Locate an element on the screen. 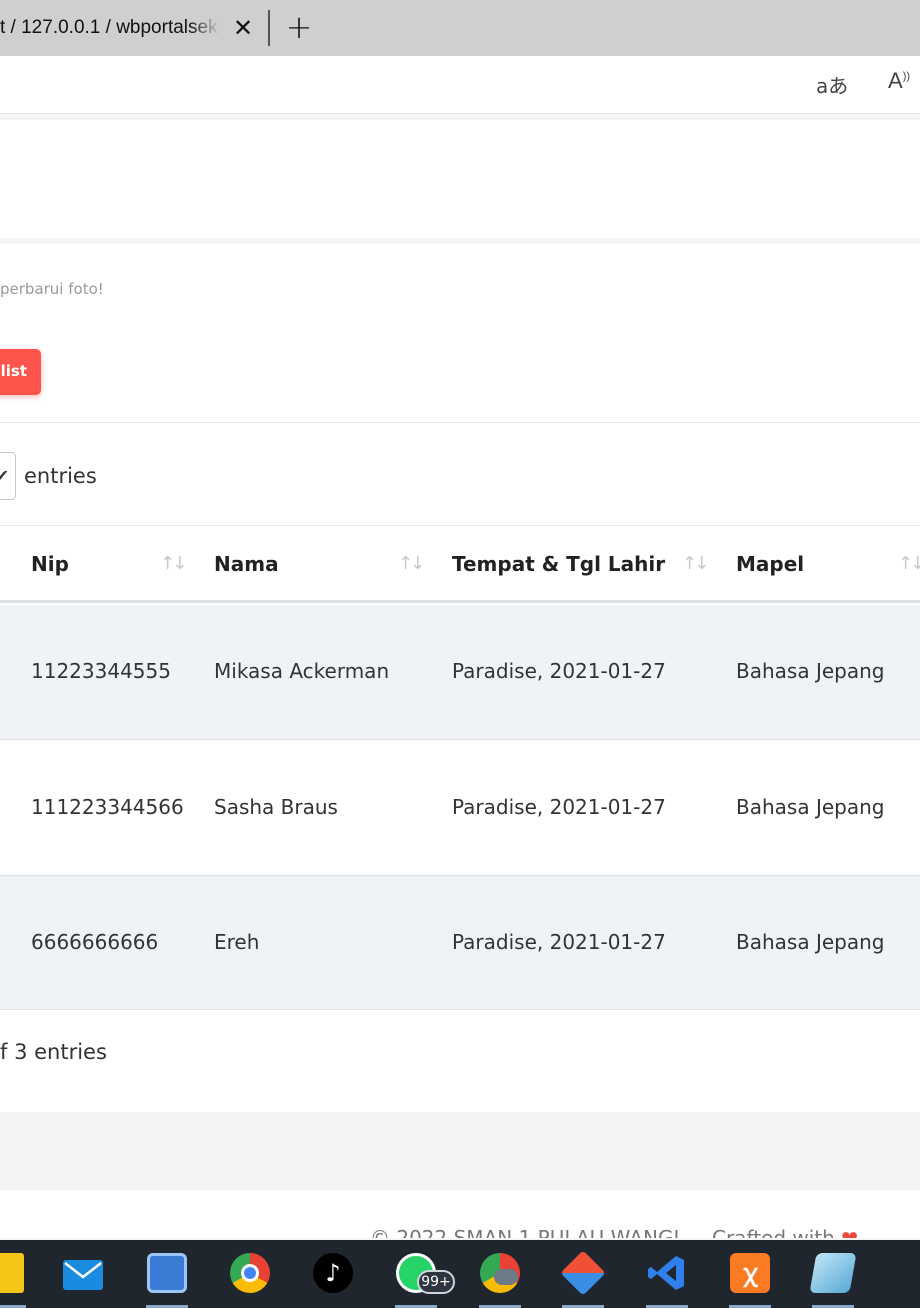 The image size is (920, 1308). heart-icon: ❤ is located at coordinates (849, 1232).